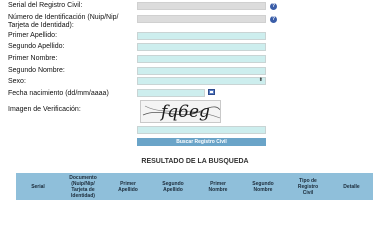  I want to click on birth-date-input, so click(171, 93).